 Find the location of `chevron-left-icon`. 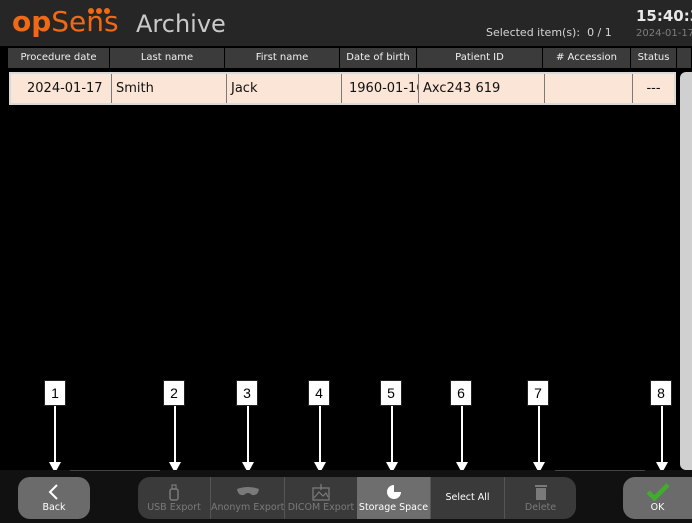

chevron-left-icon is located at coordinates (53, 492).